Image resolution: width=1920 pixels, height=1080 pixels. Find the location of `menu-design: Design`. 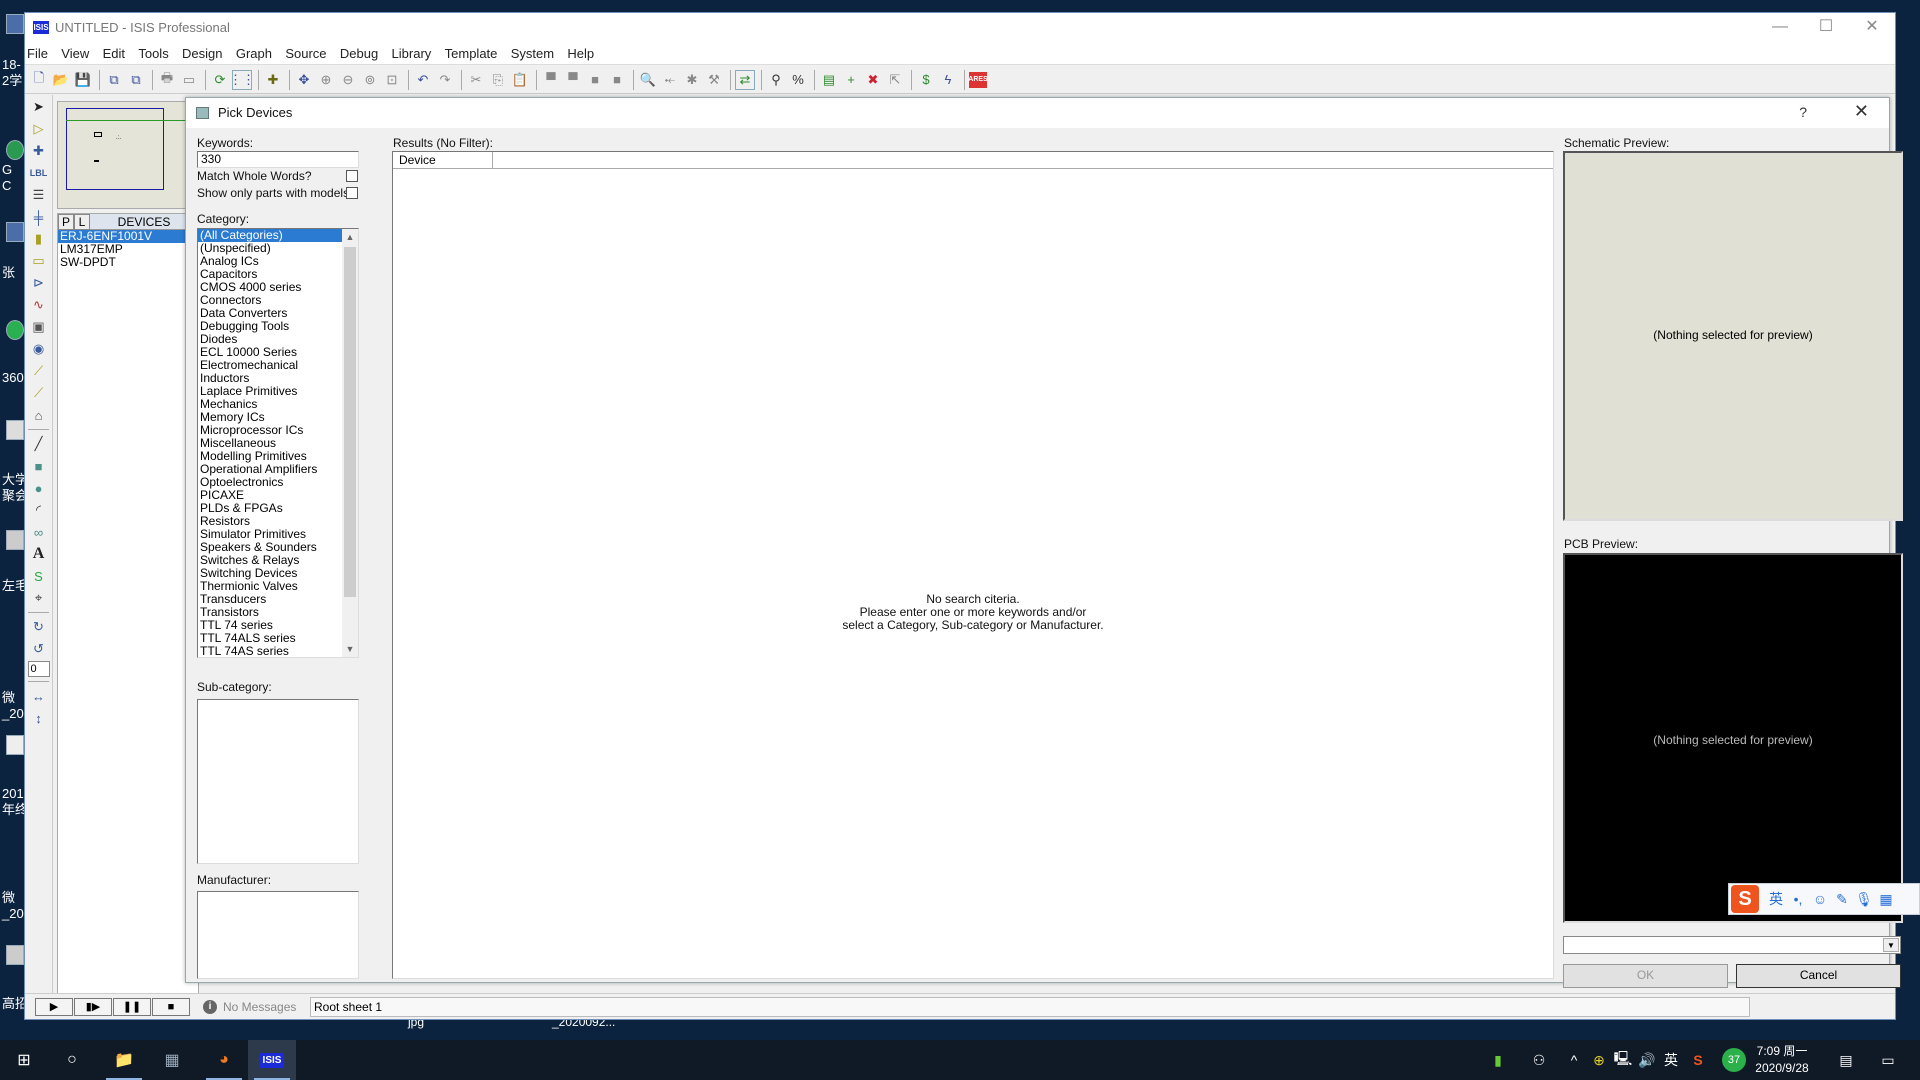

menu-design: Design is located at coordinates (202, 54).